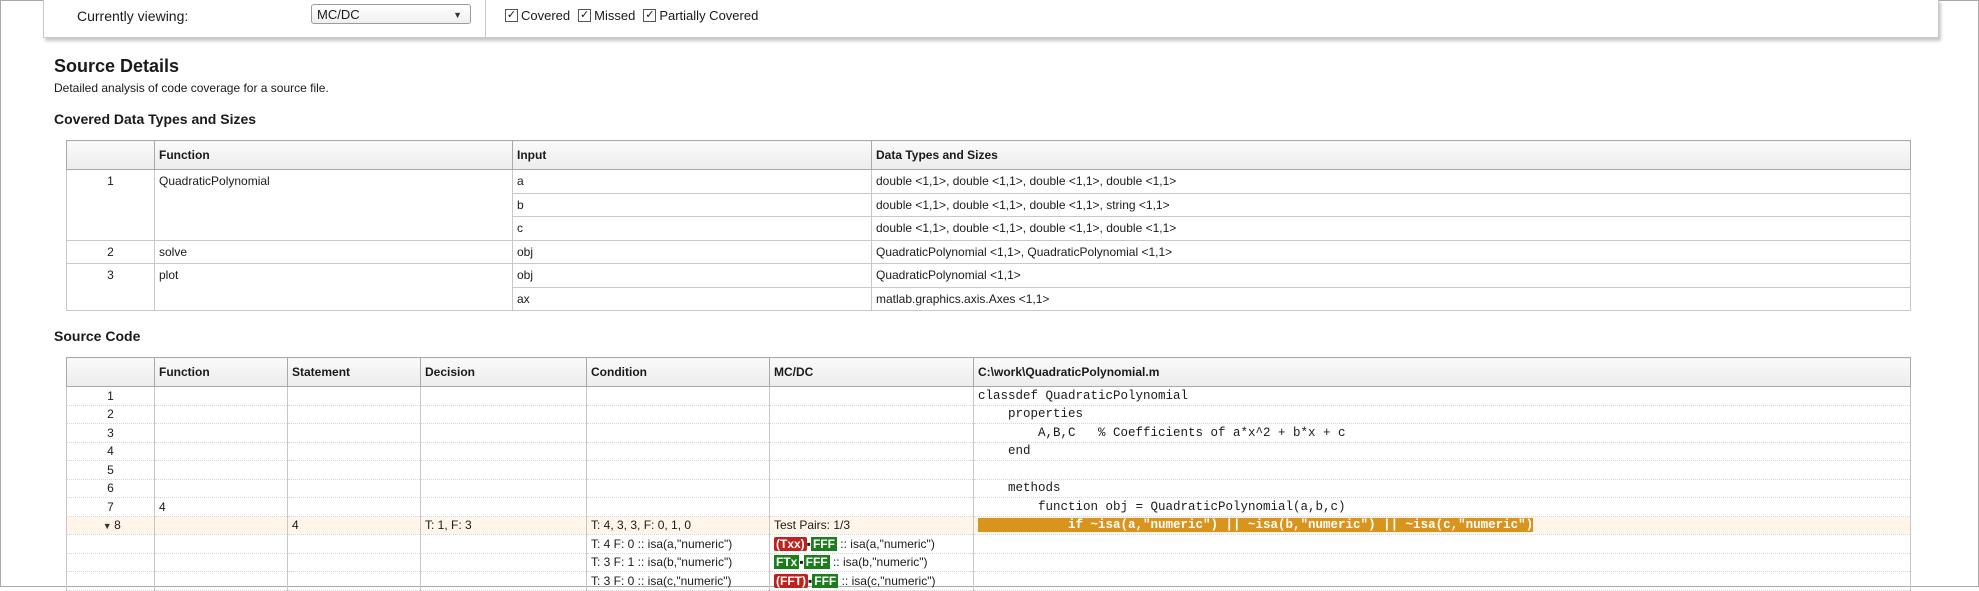 This screenshot has height=591, width=1979. Describe the element at coordinates (110, 470) in the screenshot. I see `line-number: 5` at that location.